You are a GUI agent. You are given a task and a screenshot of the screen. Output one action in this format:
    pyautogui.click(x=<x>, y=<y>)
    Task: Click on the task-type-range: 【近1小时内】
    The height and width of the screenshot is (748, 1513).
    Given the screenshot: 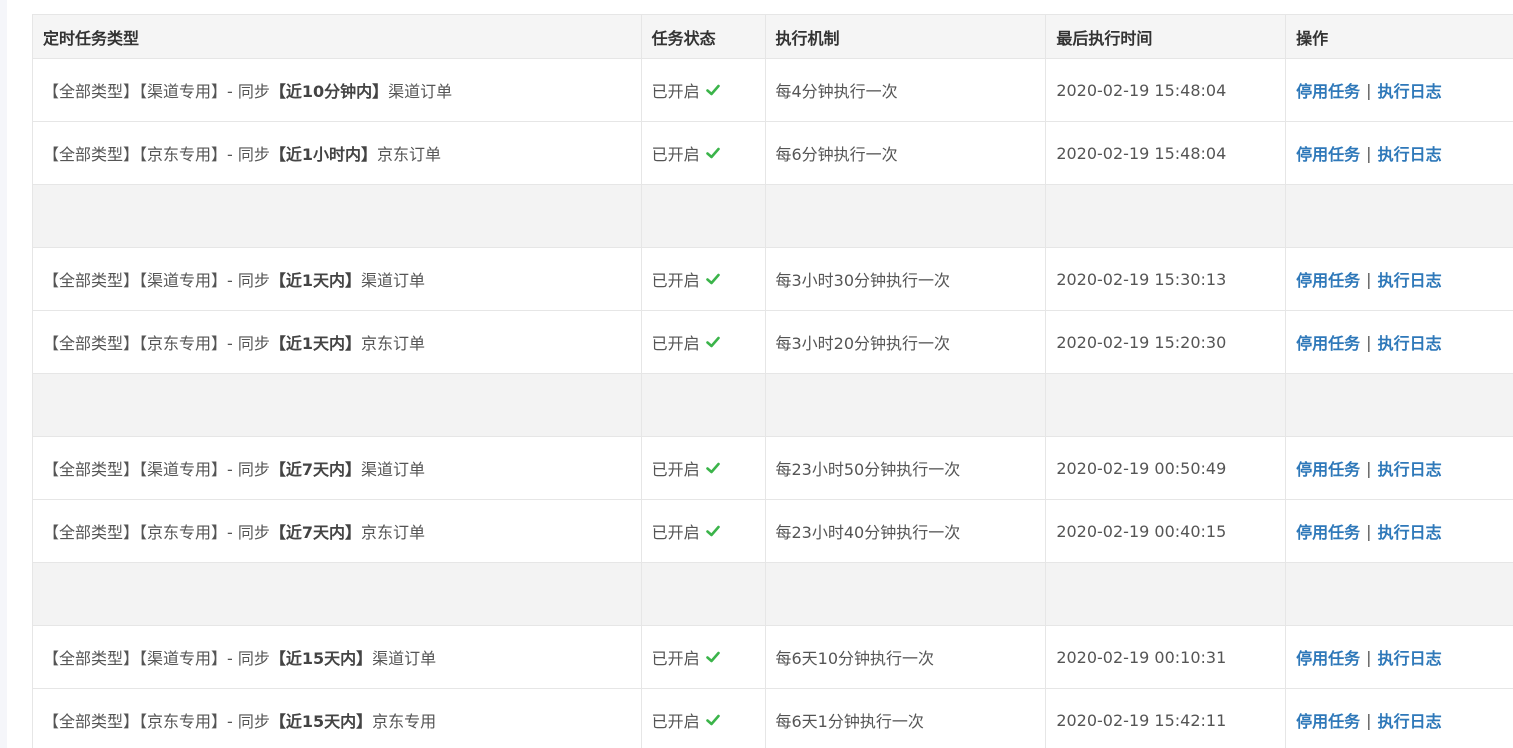 What is the action you would take?
    pyautogui.click(x=323, y=154)
    